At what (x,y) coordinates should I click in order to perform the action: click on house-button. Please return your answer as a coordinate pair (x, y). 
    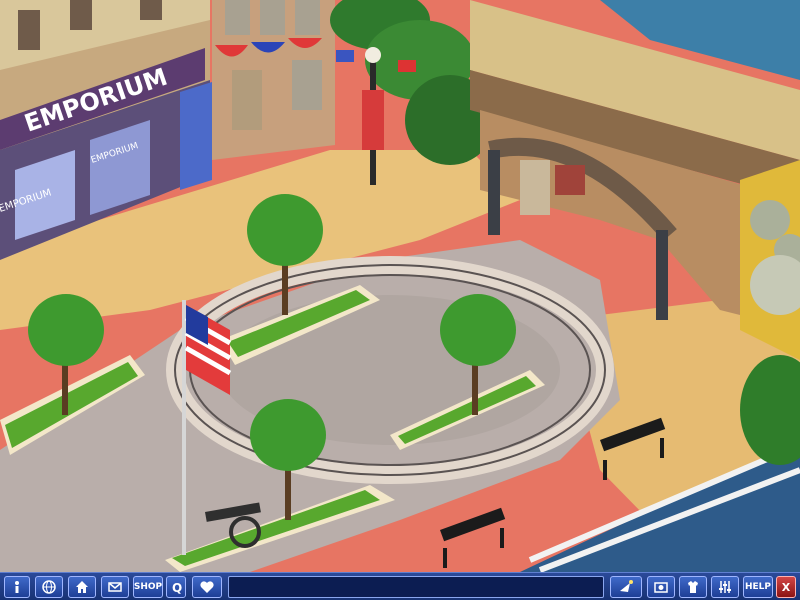
    Looking at the image, I should click on (82, 587).